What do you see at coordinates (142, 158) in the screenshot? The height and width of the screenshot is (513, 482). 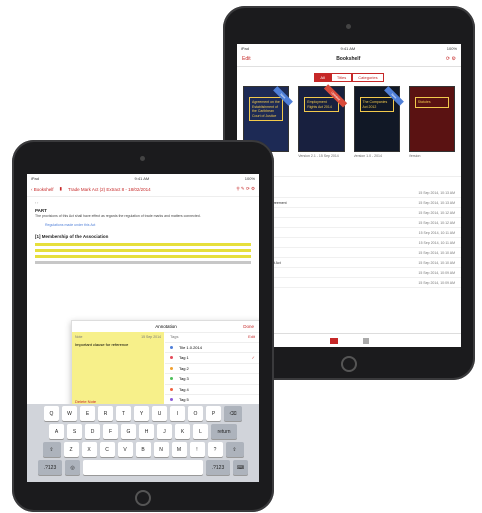 I see `camera` at bounding box center [142, 158].